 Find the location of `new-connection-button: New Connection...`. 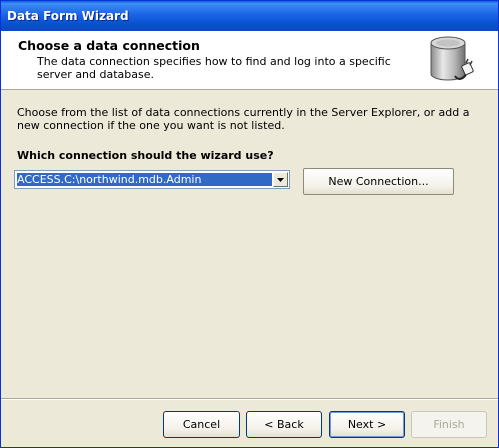

new-connection-button: New Connection... is located at coordinates (378, 181).